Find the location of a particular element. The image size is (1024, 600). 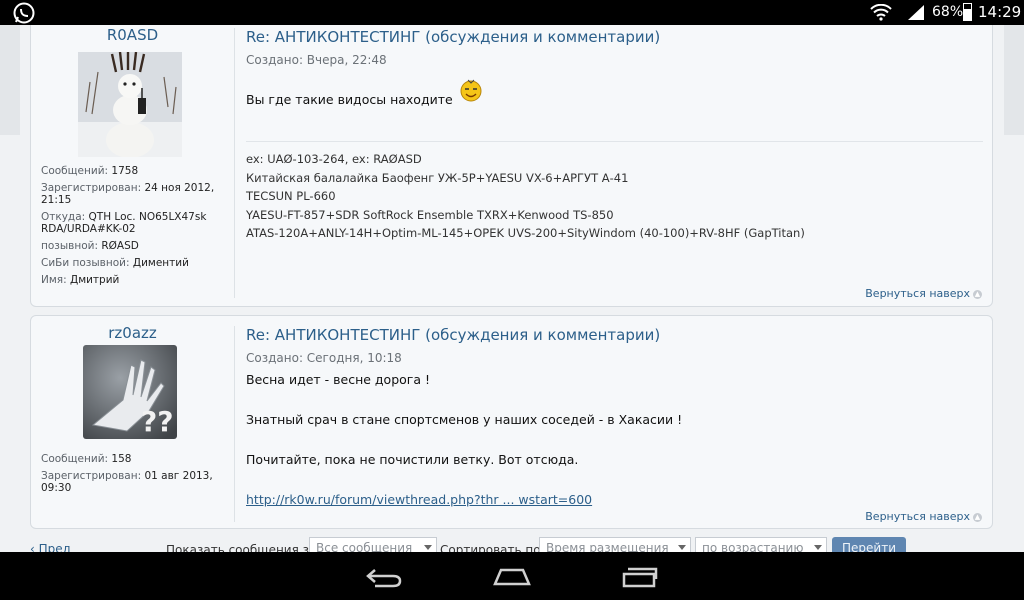

stat-posts: Сообщений: 158 is located at coordinates (86, 459).